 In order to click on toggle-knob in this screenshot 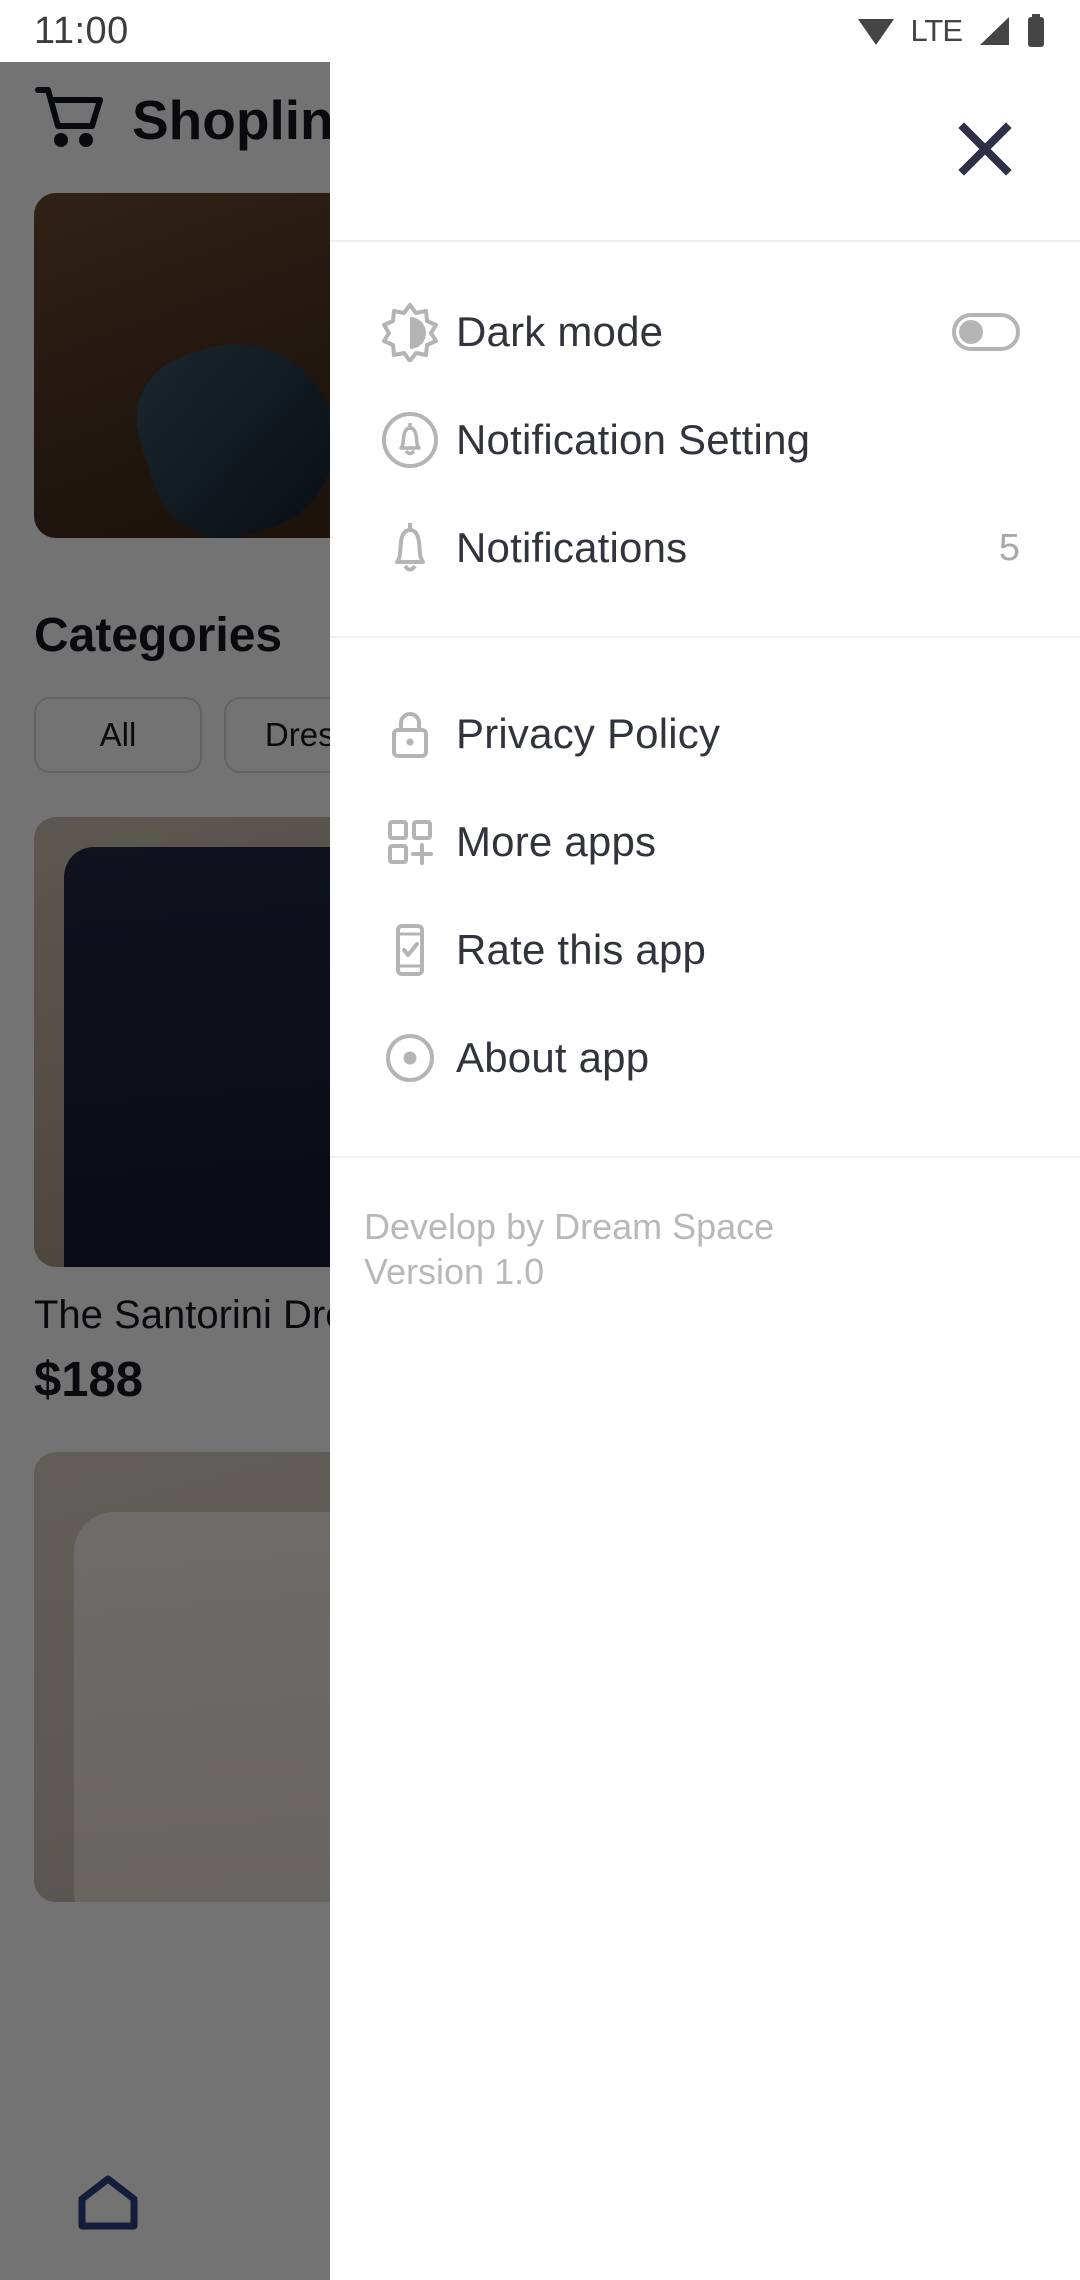, I will do `click(971, 332)`.